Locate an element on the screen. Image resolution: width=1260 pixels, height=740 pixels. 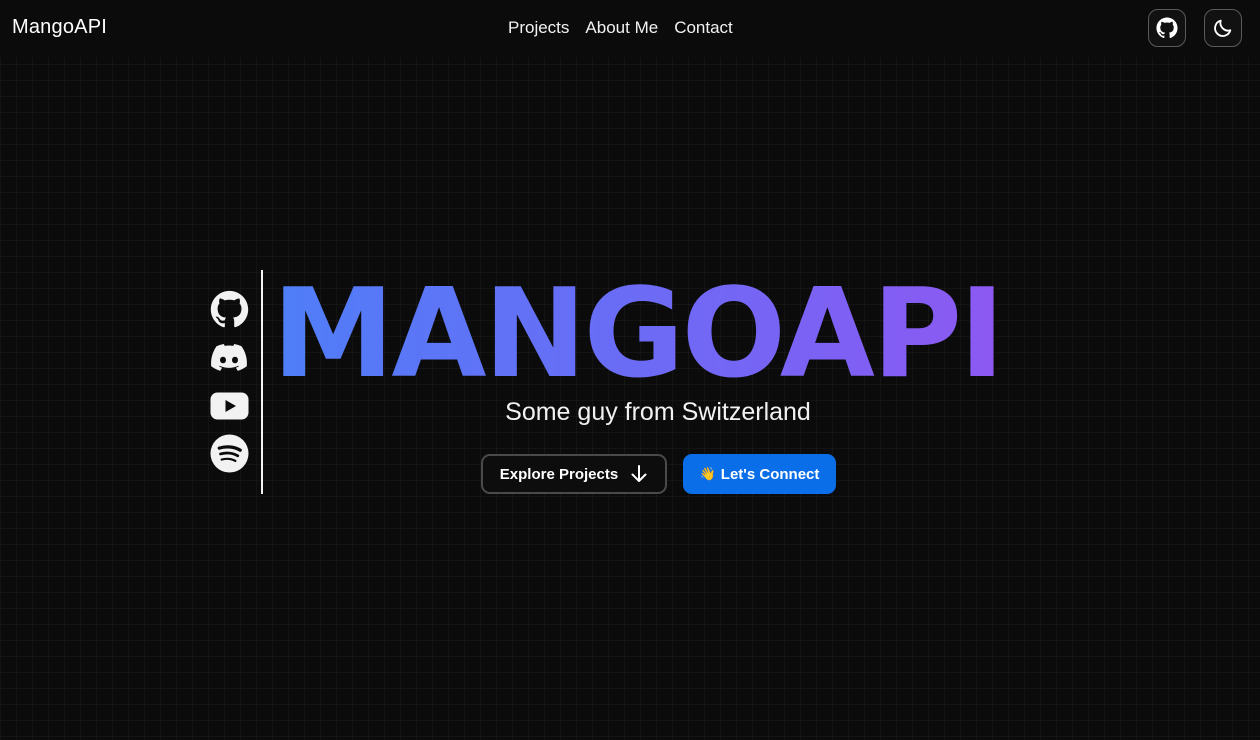
spotify-icon is located at coordinates (229, 453).